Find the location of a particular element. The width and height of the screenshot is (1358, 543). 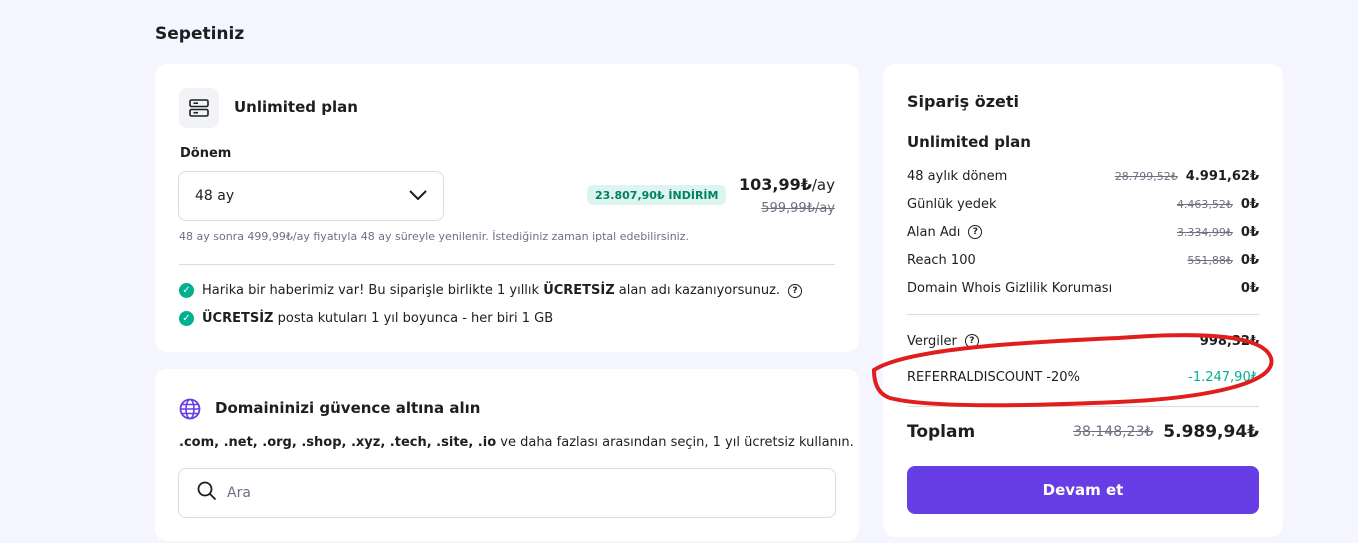

row-label: 48 aylık dönem is located at coordinates (957, 176).